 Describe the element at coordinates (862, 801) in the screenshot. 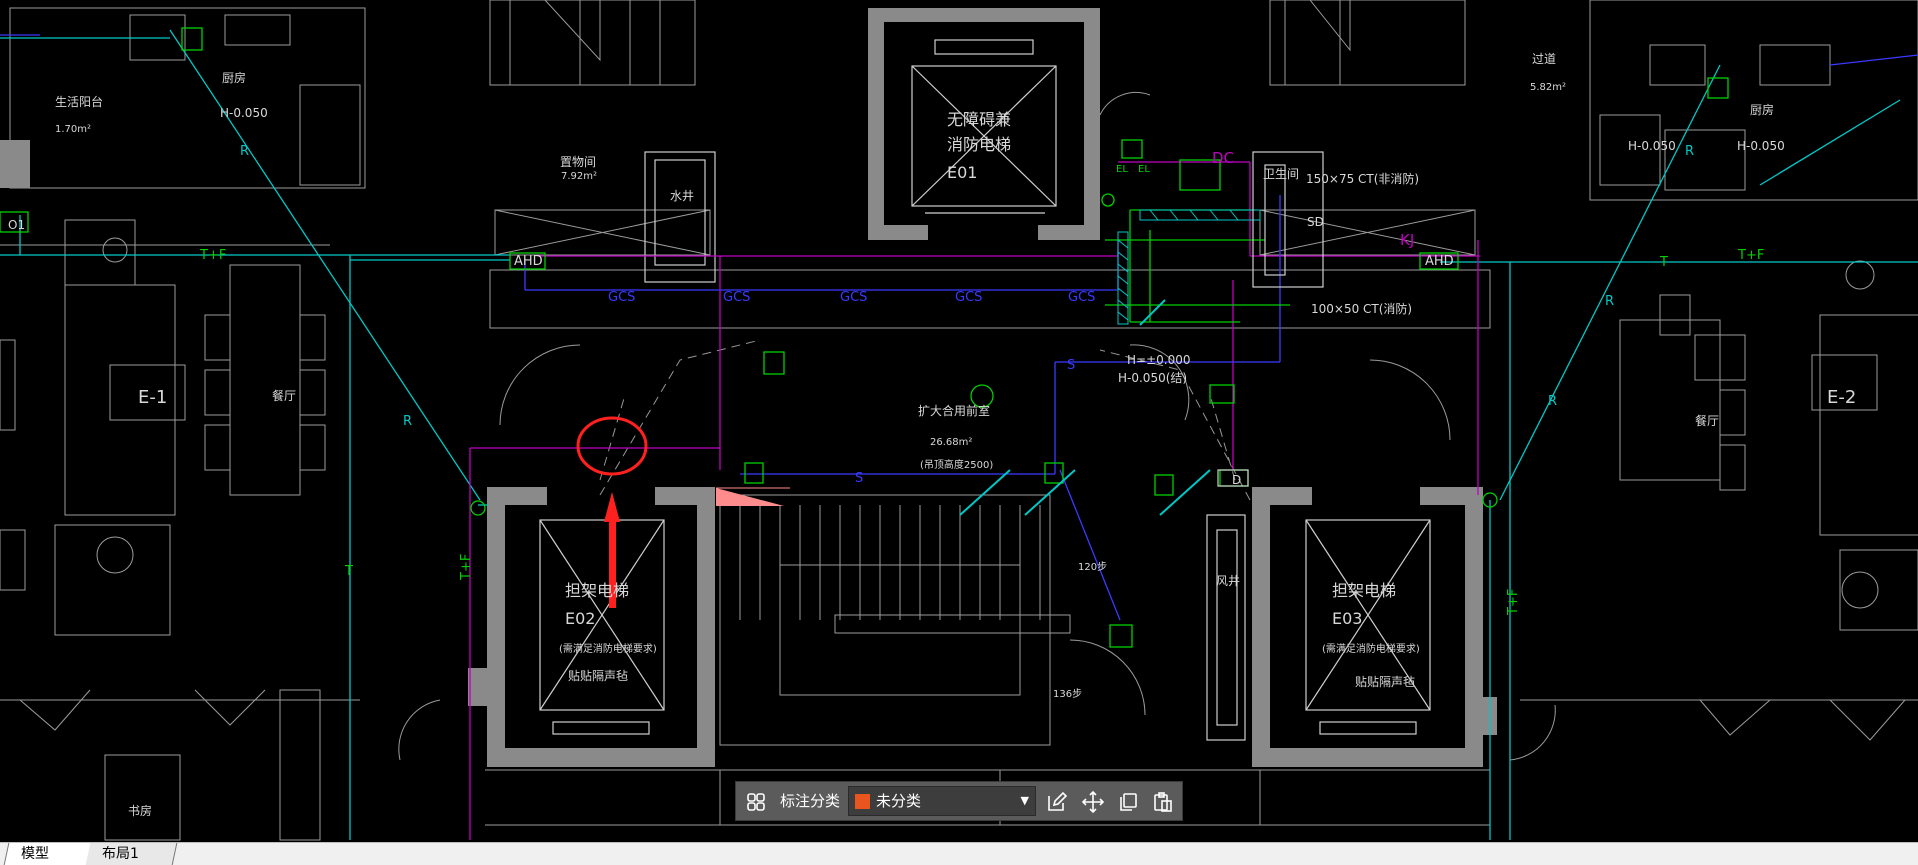

I see `category-color-swatch` at that location.